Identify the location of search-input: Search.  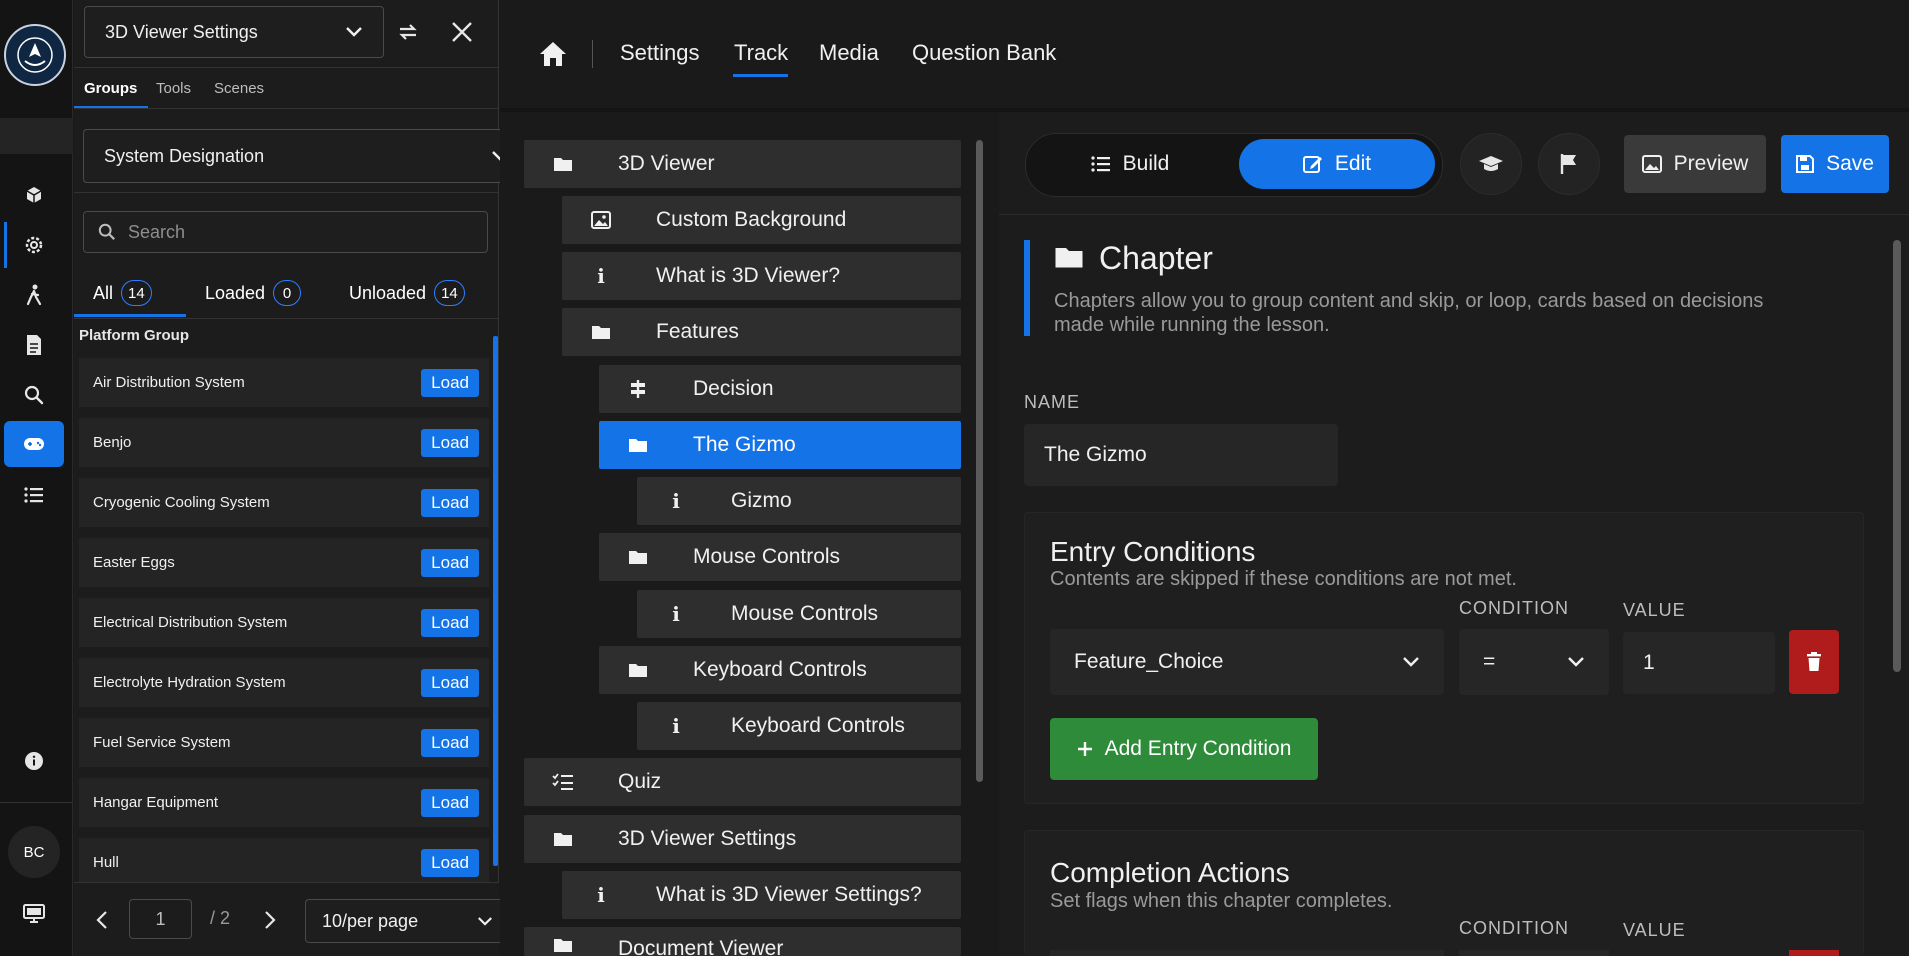
(285, 232).